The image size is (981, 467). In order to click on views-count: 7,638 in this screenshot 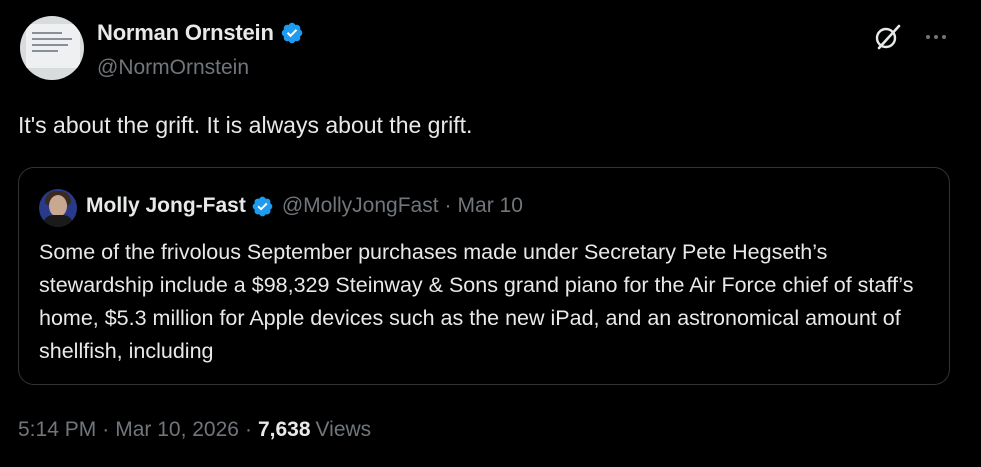, I will do `click(284, 430)`.